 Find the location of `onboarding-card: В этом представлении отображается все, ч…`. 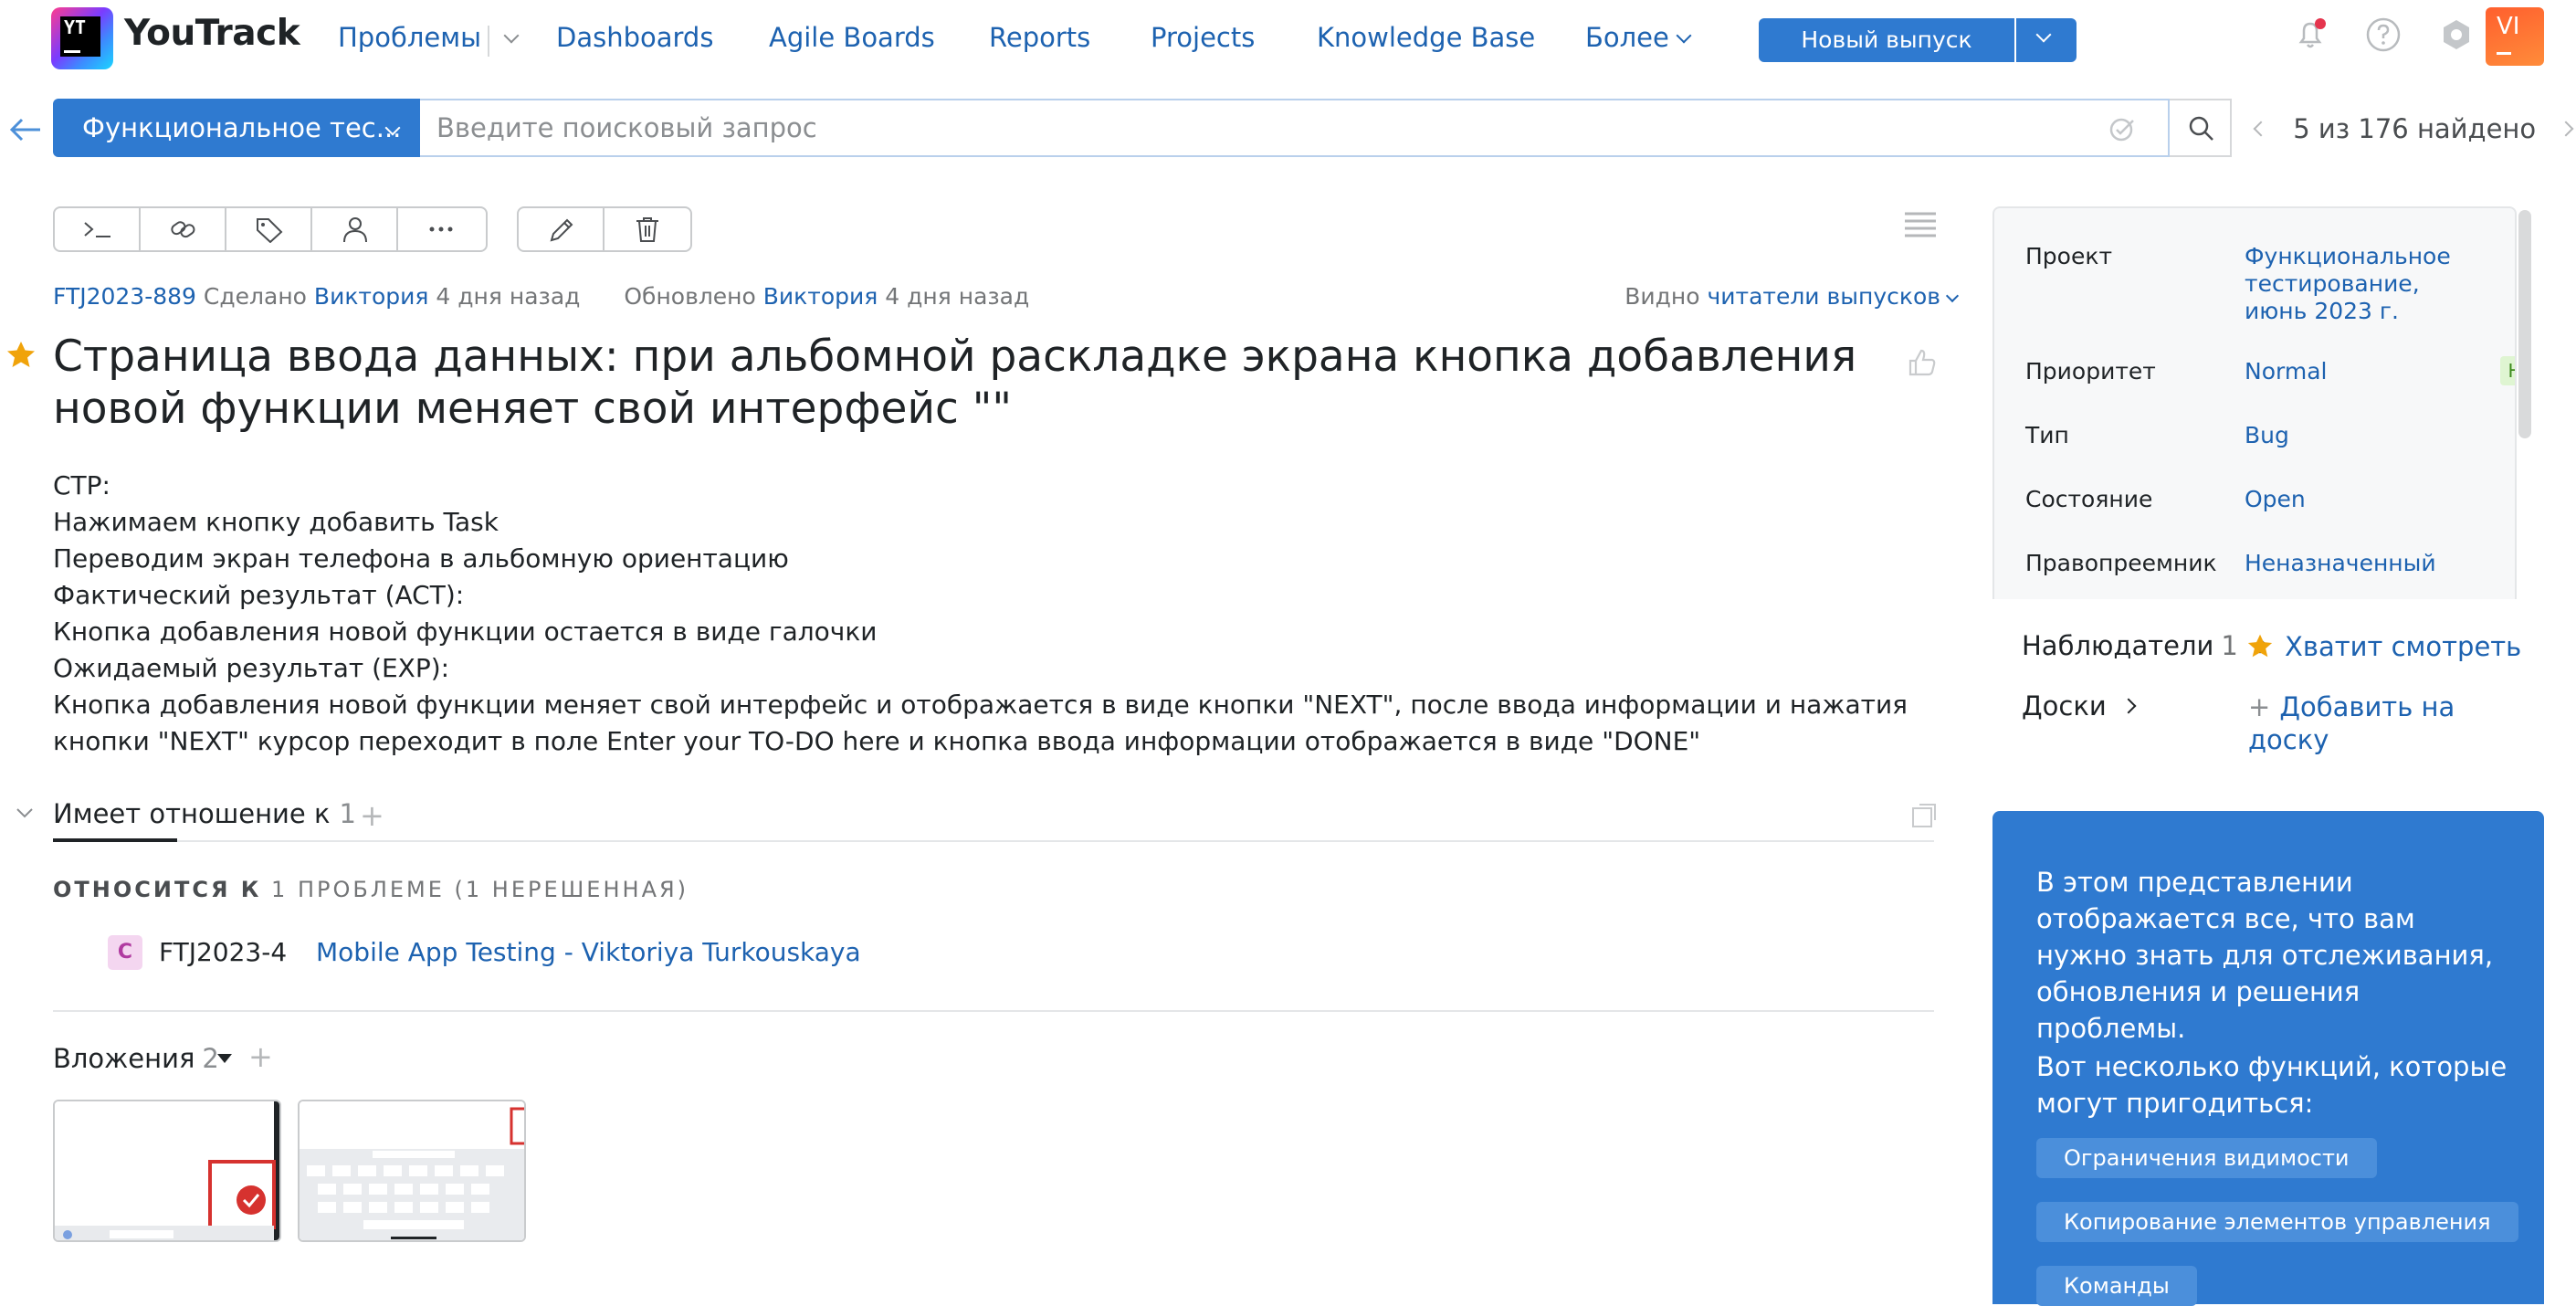

onboarding-card: В этом представлении отображается все, ч… is located at coordinates (2268, 1058).